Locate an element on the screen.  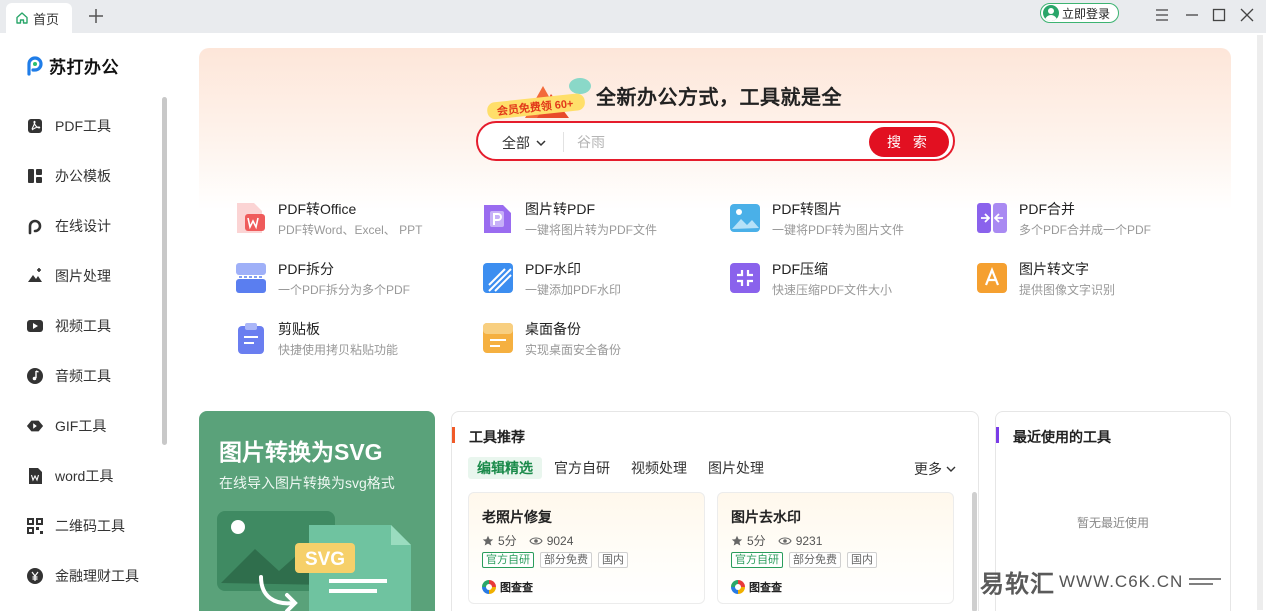
tool-desc: 提供图像文字识别 is located at coordinates (1067, 290).